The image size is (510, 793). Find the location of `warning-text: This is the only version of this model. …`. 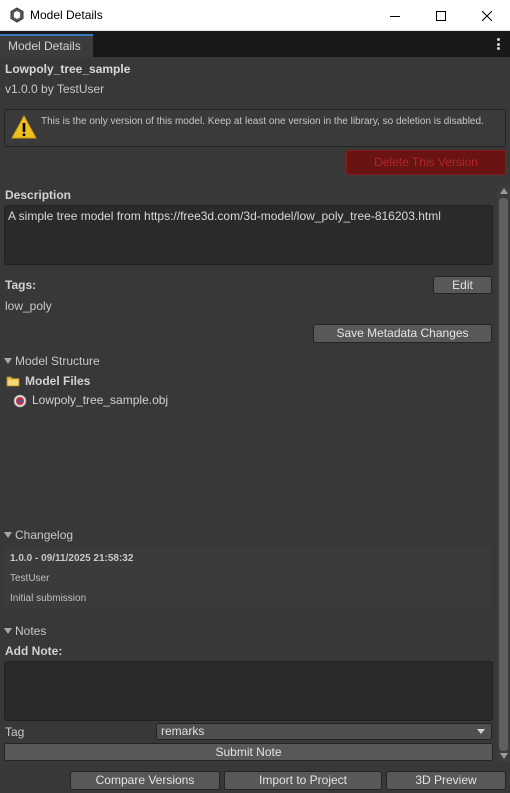

warning-text: This is the only version of this model. … is located at coordinates (262, 121).